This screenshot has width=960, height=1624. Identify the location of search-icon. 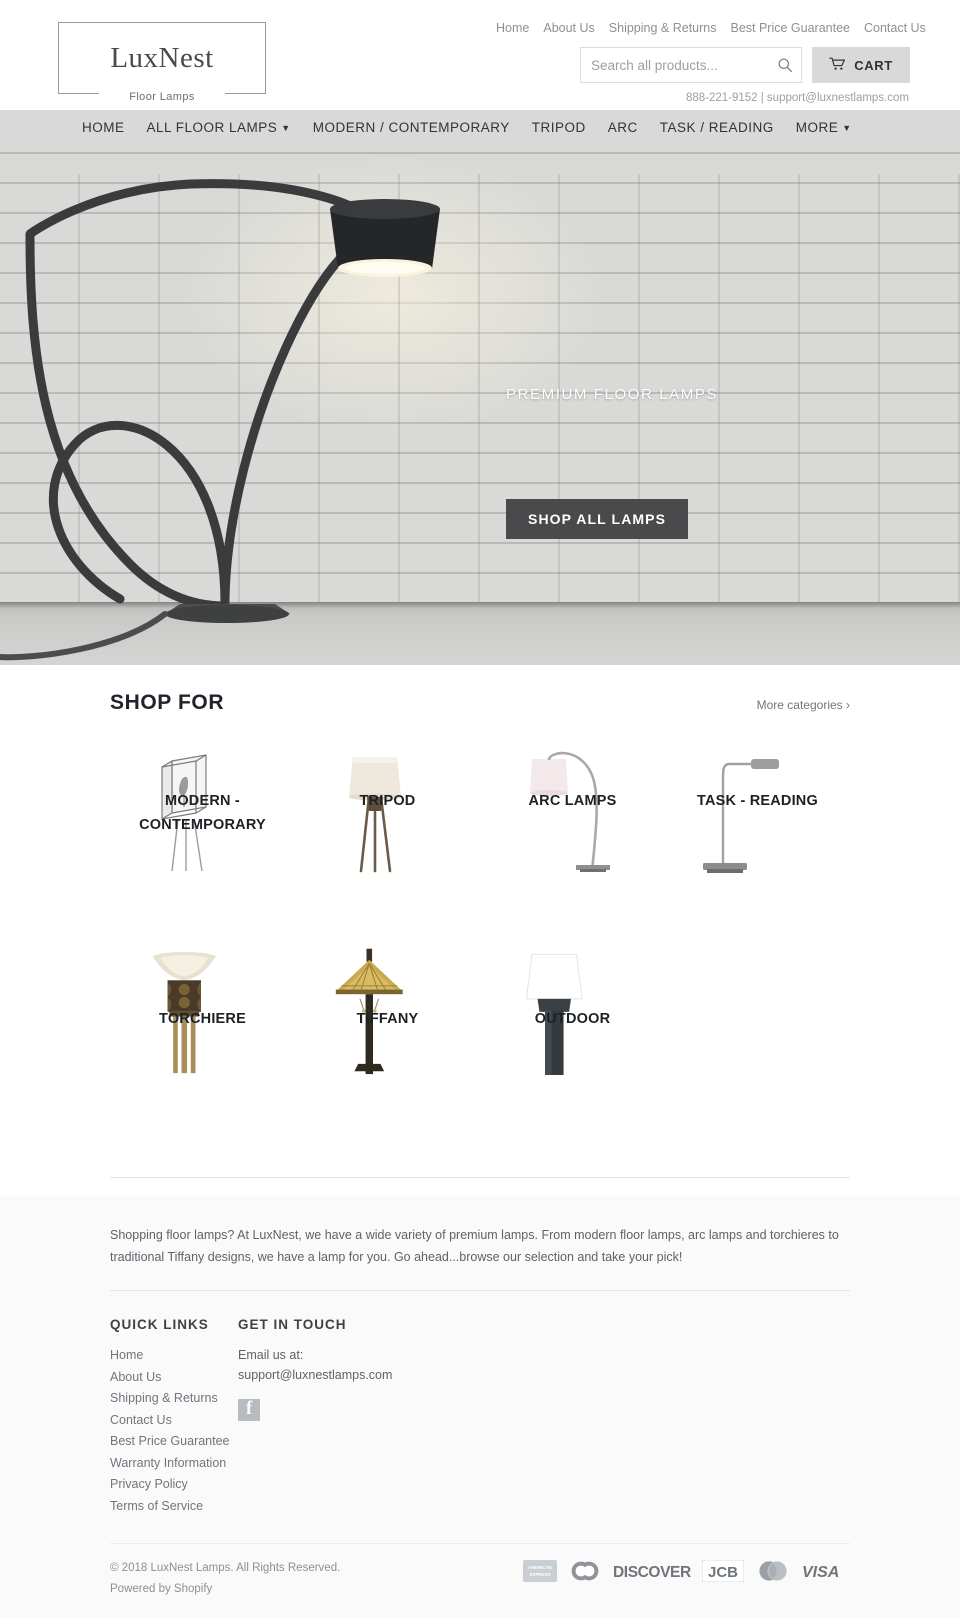
(785, 65).